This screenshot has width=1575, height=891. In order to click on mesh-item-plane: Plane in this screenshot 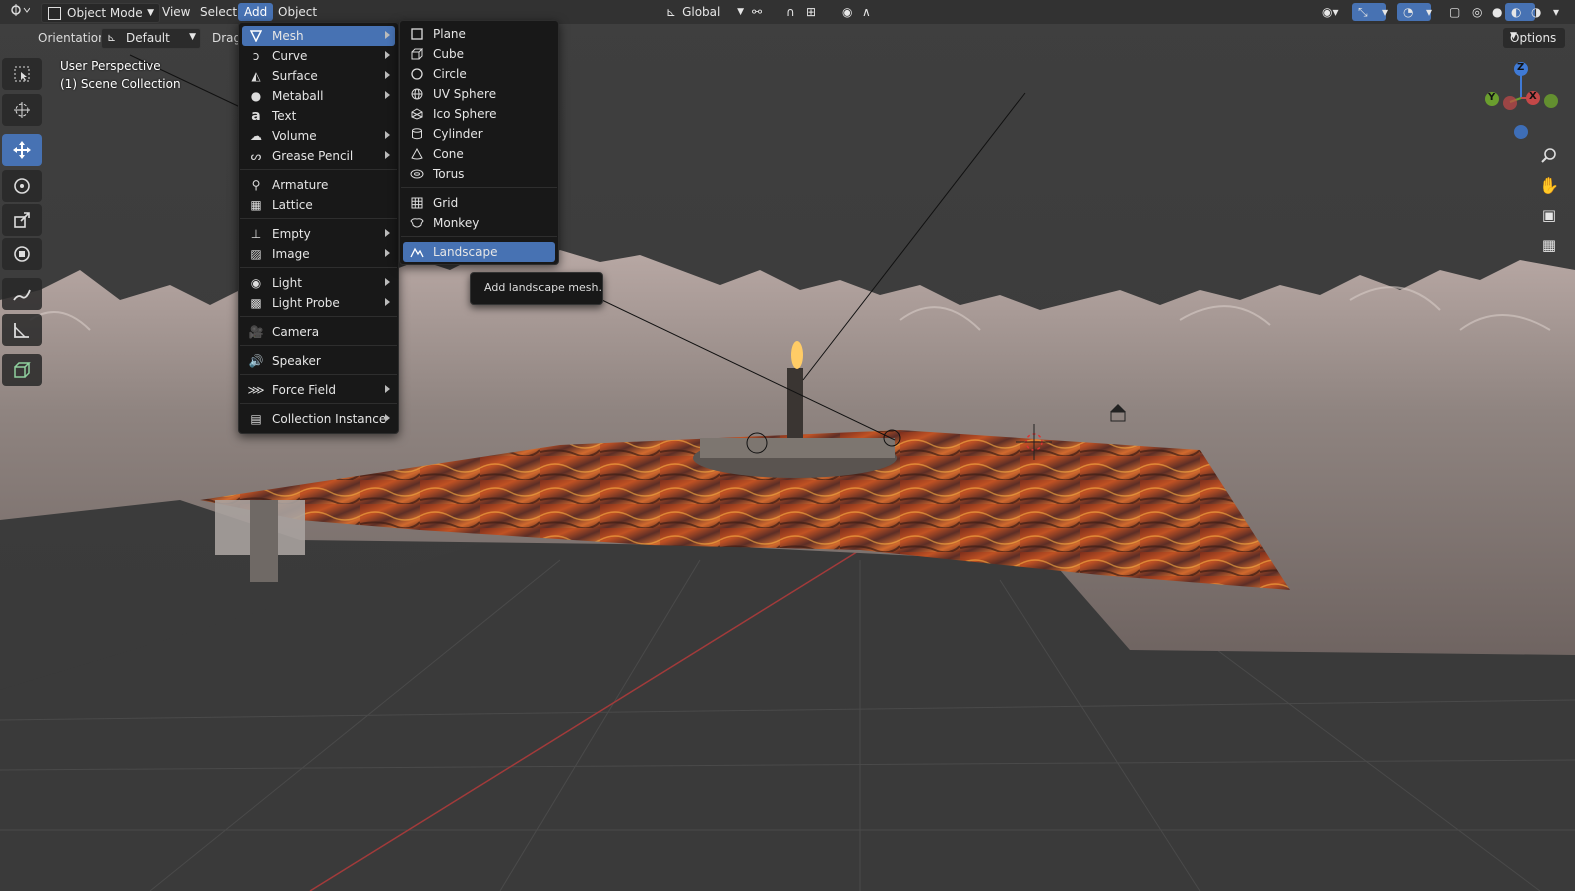, I will do `click(479, 34)`.